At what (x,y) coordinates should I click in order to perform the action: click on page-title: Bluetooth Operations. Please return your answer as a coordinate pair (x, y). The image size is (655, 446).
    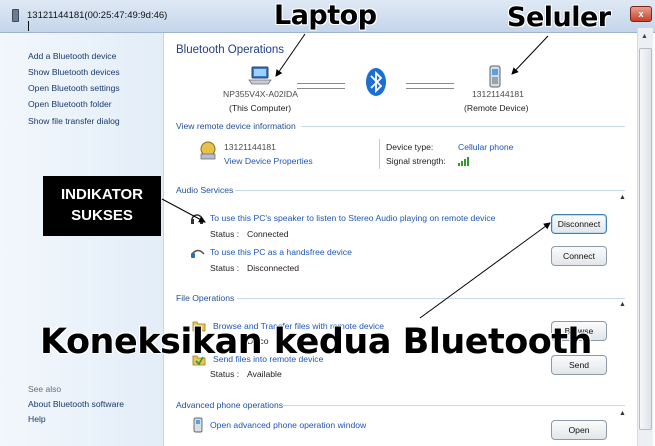
    Looking at the image, I should click on (230, 50).